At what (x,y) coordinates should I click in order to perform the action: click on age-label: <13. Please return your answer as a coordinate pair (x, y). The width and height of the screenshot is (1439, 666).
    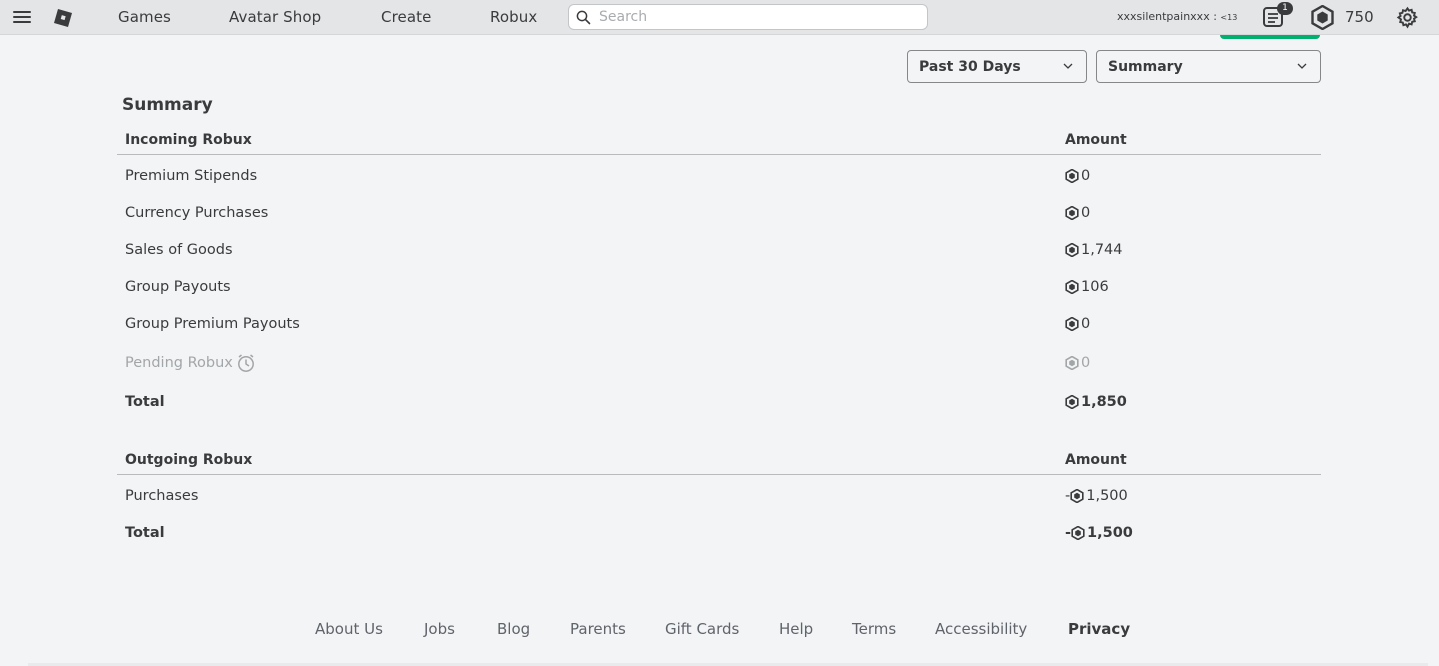
    Looking at the image, I should click on (1229, 17).